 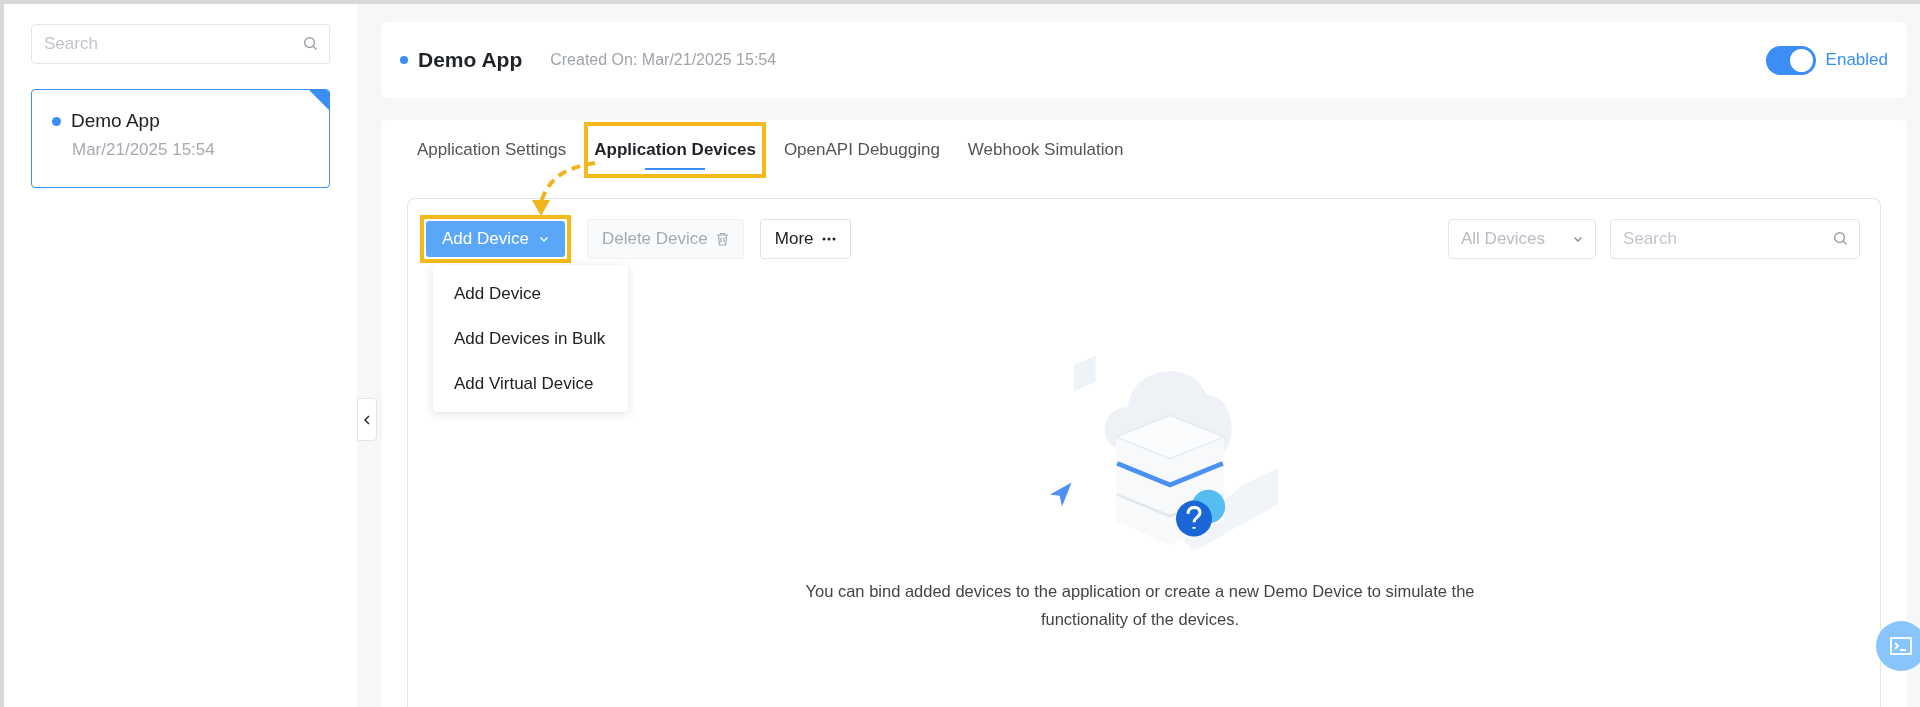 What do you see at coordinates (319, 100) in the screenshot?
I see `selected-corner-mark` at bounding box center [319, 100].